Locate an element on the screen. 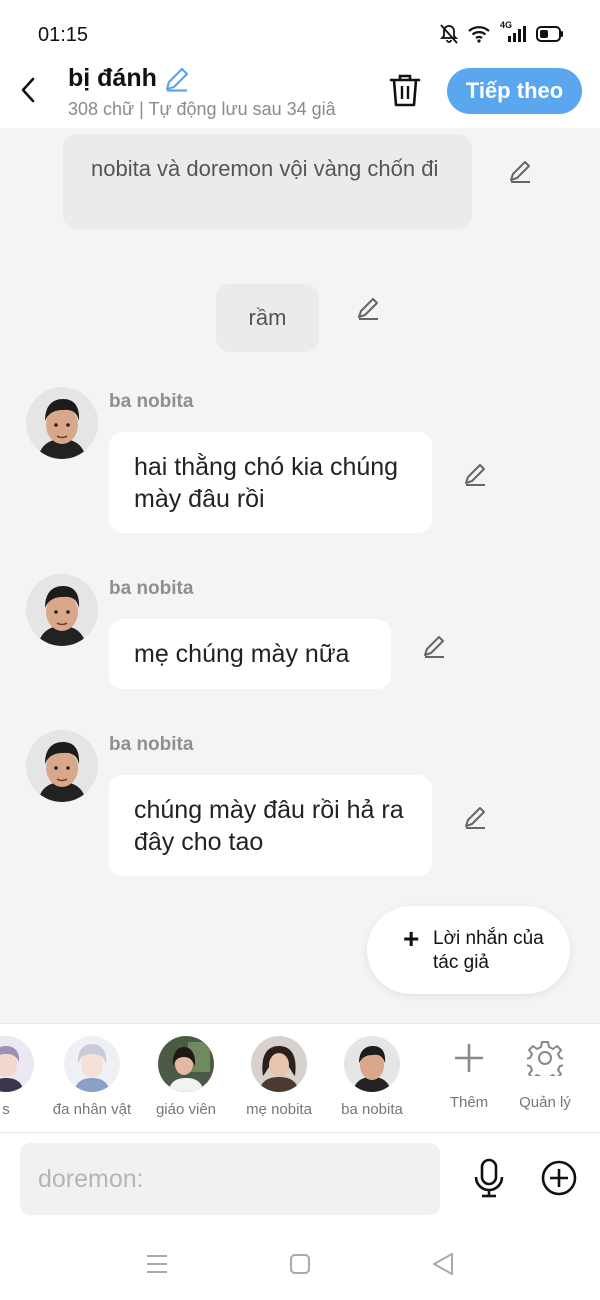 The height and width of the screenshot is (1300, 600). avatar-anime-purple-icon is located at coordinates (17, 1064).